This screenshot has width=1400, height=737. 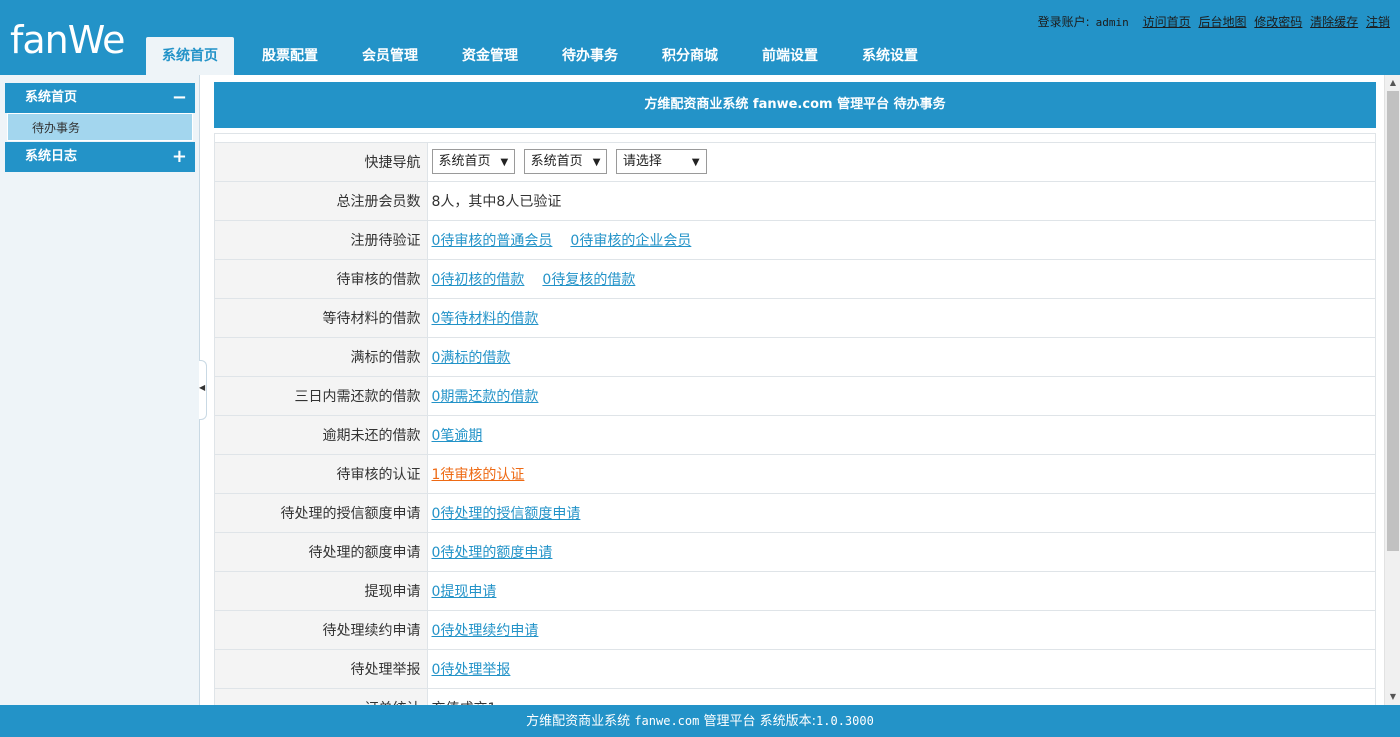 What do you see at coordinates (1167, 22) in the screenshot?
I see `link-visit-home: 访问首页` at bounding box center [1167, 22].